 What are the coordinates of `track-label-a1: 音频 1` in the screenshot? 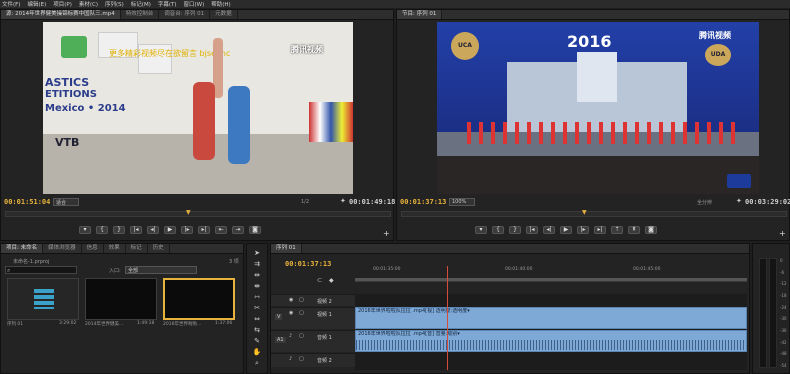 It's located at (324, 338).